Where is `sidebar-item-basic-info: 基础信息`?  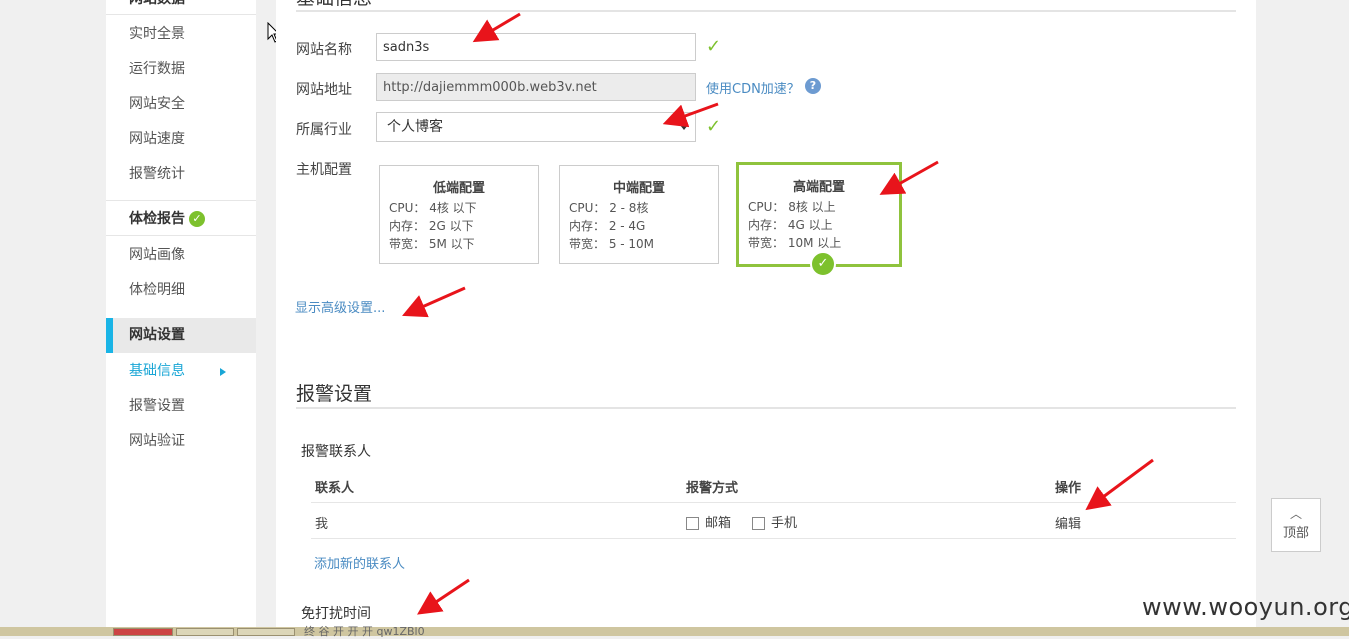 sidebar-item-basic-info: 基础信息 is located at coordinates (181, 371).